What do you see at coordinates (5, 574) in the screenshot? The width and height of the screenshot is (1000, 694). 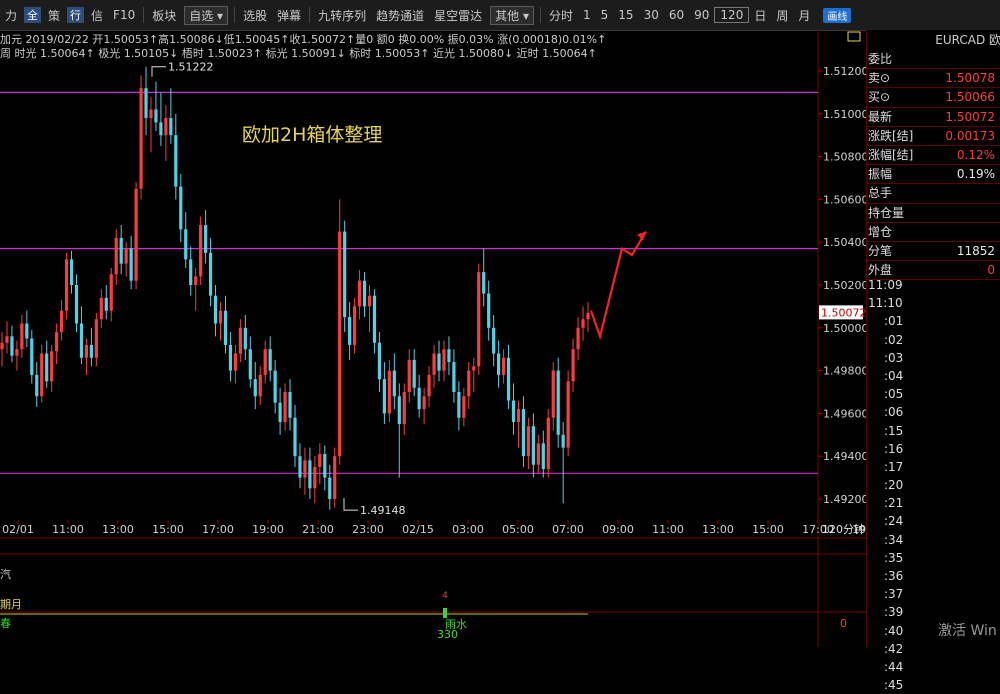 I see `subpanel-label: 汽` at bounding box center [5, 574].